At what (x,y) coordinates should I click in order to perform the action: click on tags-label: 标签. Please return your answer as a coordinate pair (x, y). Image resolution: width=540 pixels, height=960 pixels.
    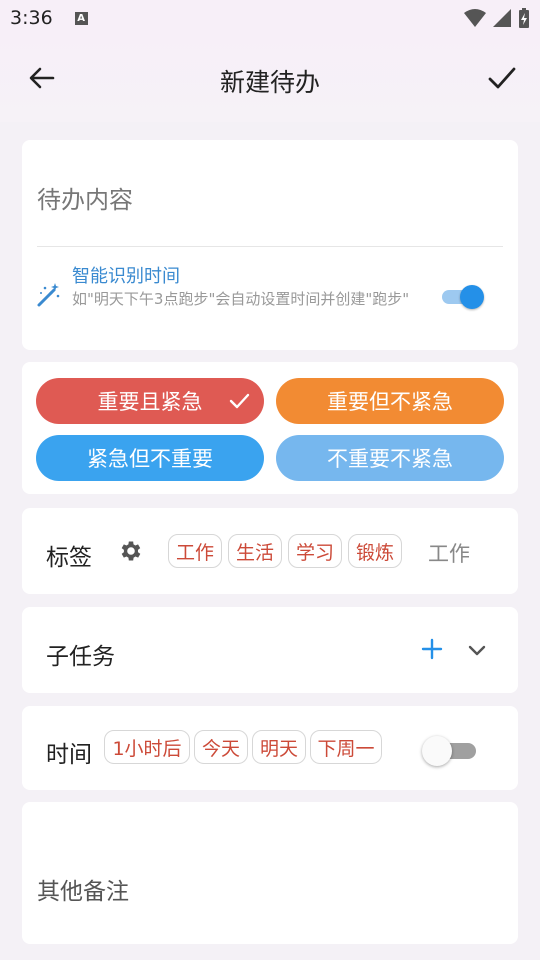
    Looking at the image, I should click on (69, 558).